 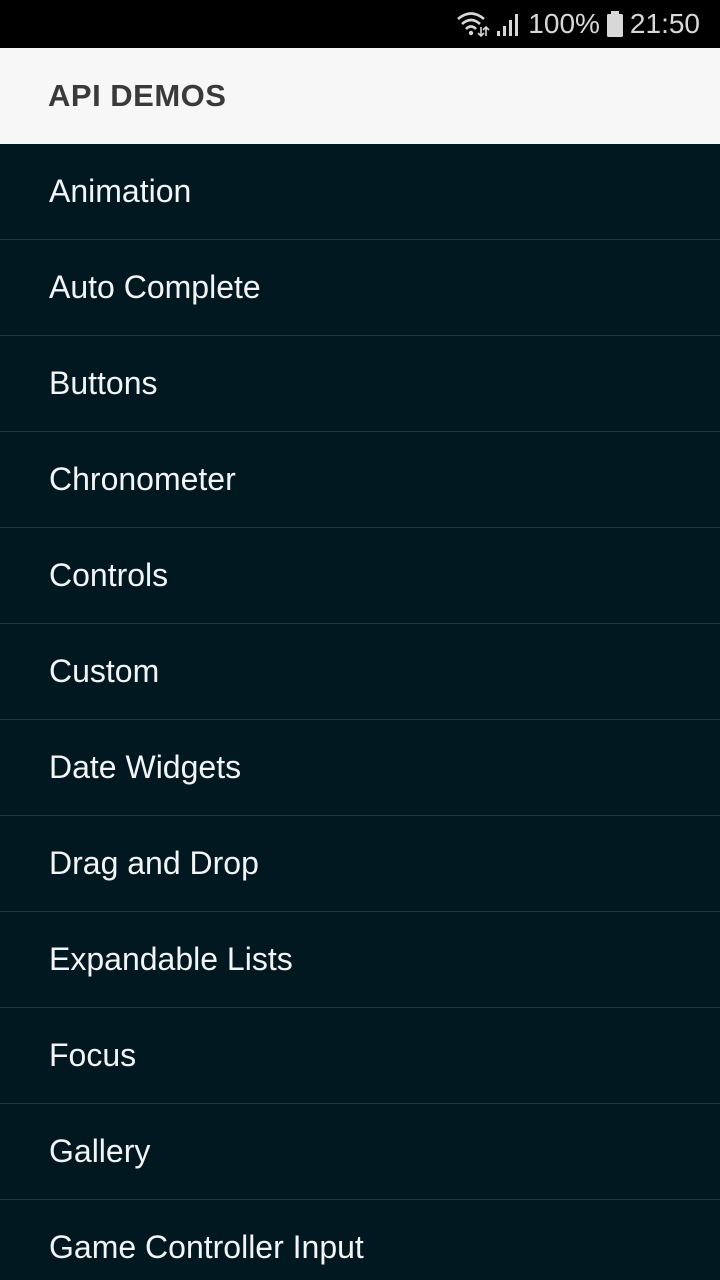 What do you see at coordinates (360, 864) in the screenshot?
I see `list-item: Drag and Drop` at bounding box center [360, 864].